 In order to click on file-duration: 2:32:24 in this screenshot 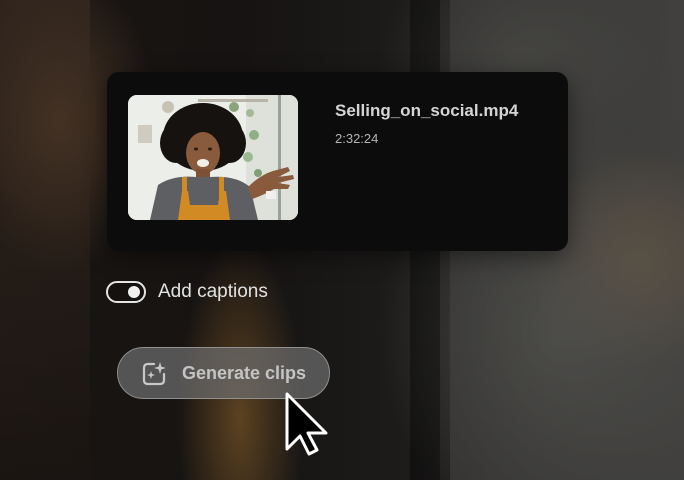, I will do `click(357, 138)`.